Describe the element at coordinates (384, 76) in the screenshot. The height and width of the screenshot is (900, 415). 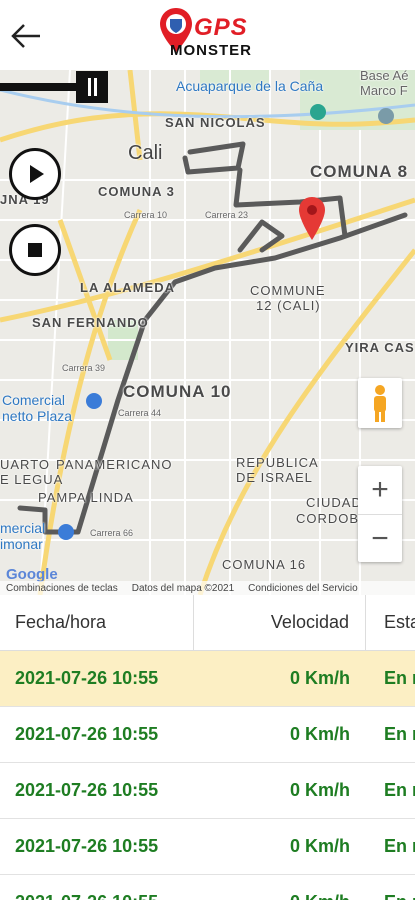
I see `map-label: Base Aé` at that location.